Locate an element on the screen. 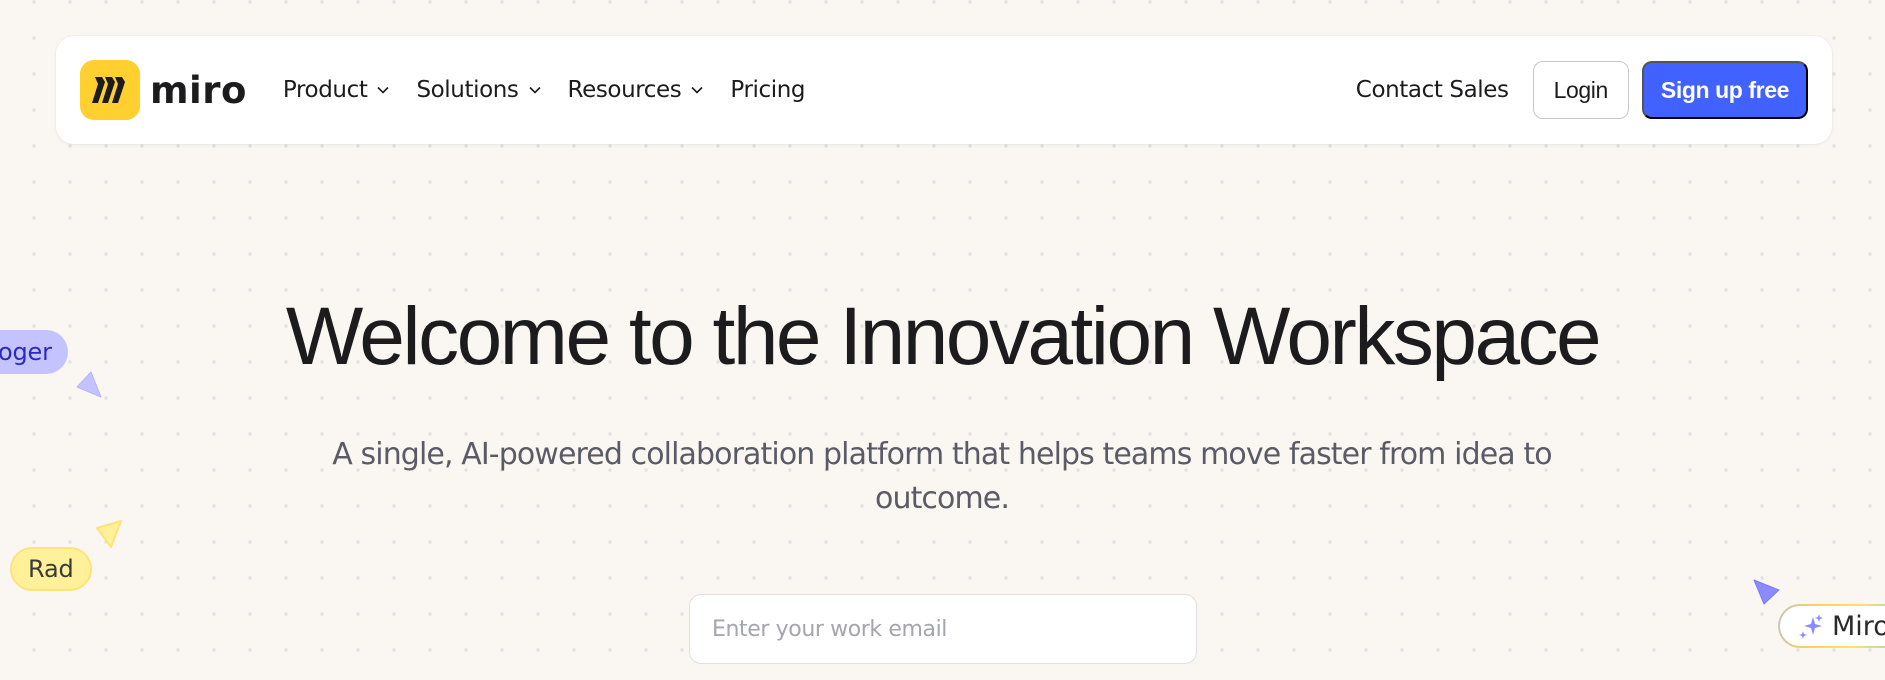 The width and height of the screenshot is (1885, 680). collaborator-name: Rad is located at coordinates (51, 569).